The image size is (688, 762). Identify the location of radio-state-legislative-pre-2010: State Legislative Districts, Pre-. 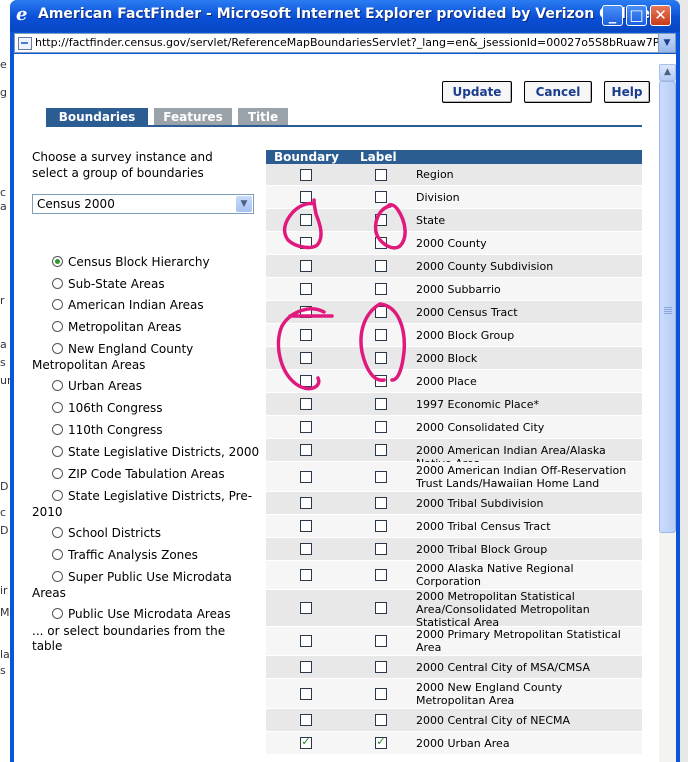
(152, 496).